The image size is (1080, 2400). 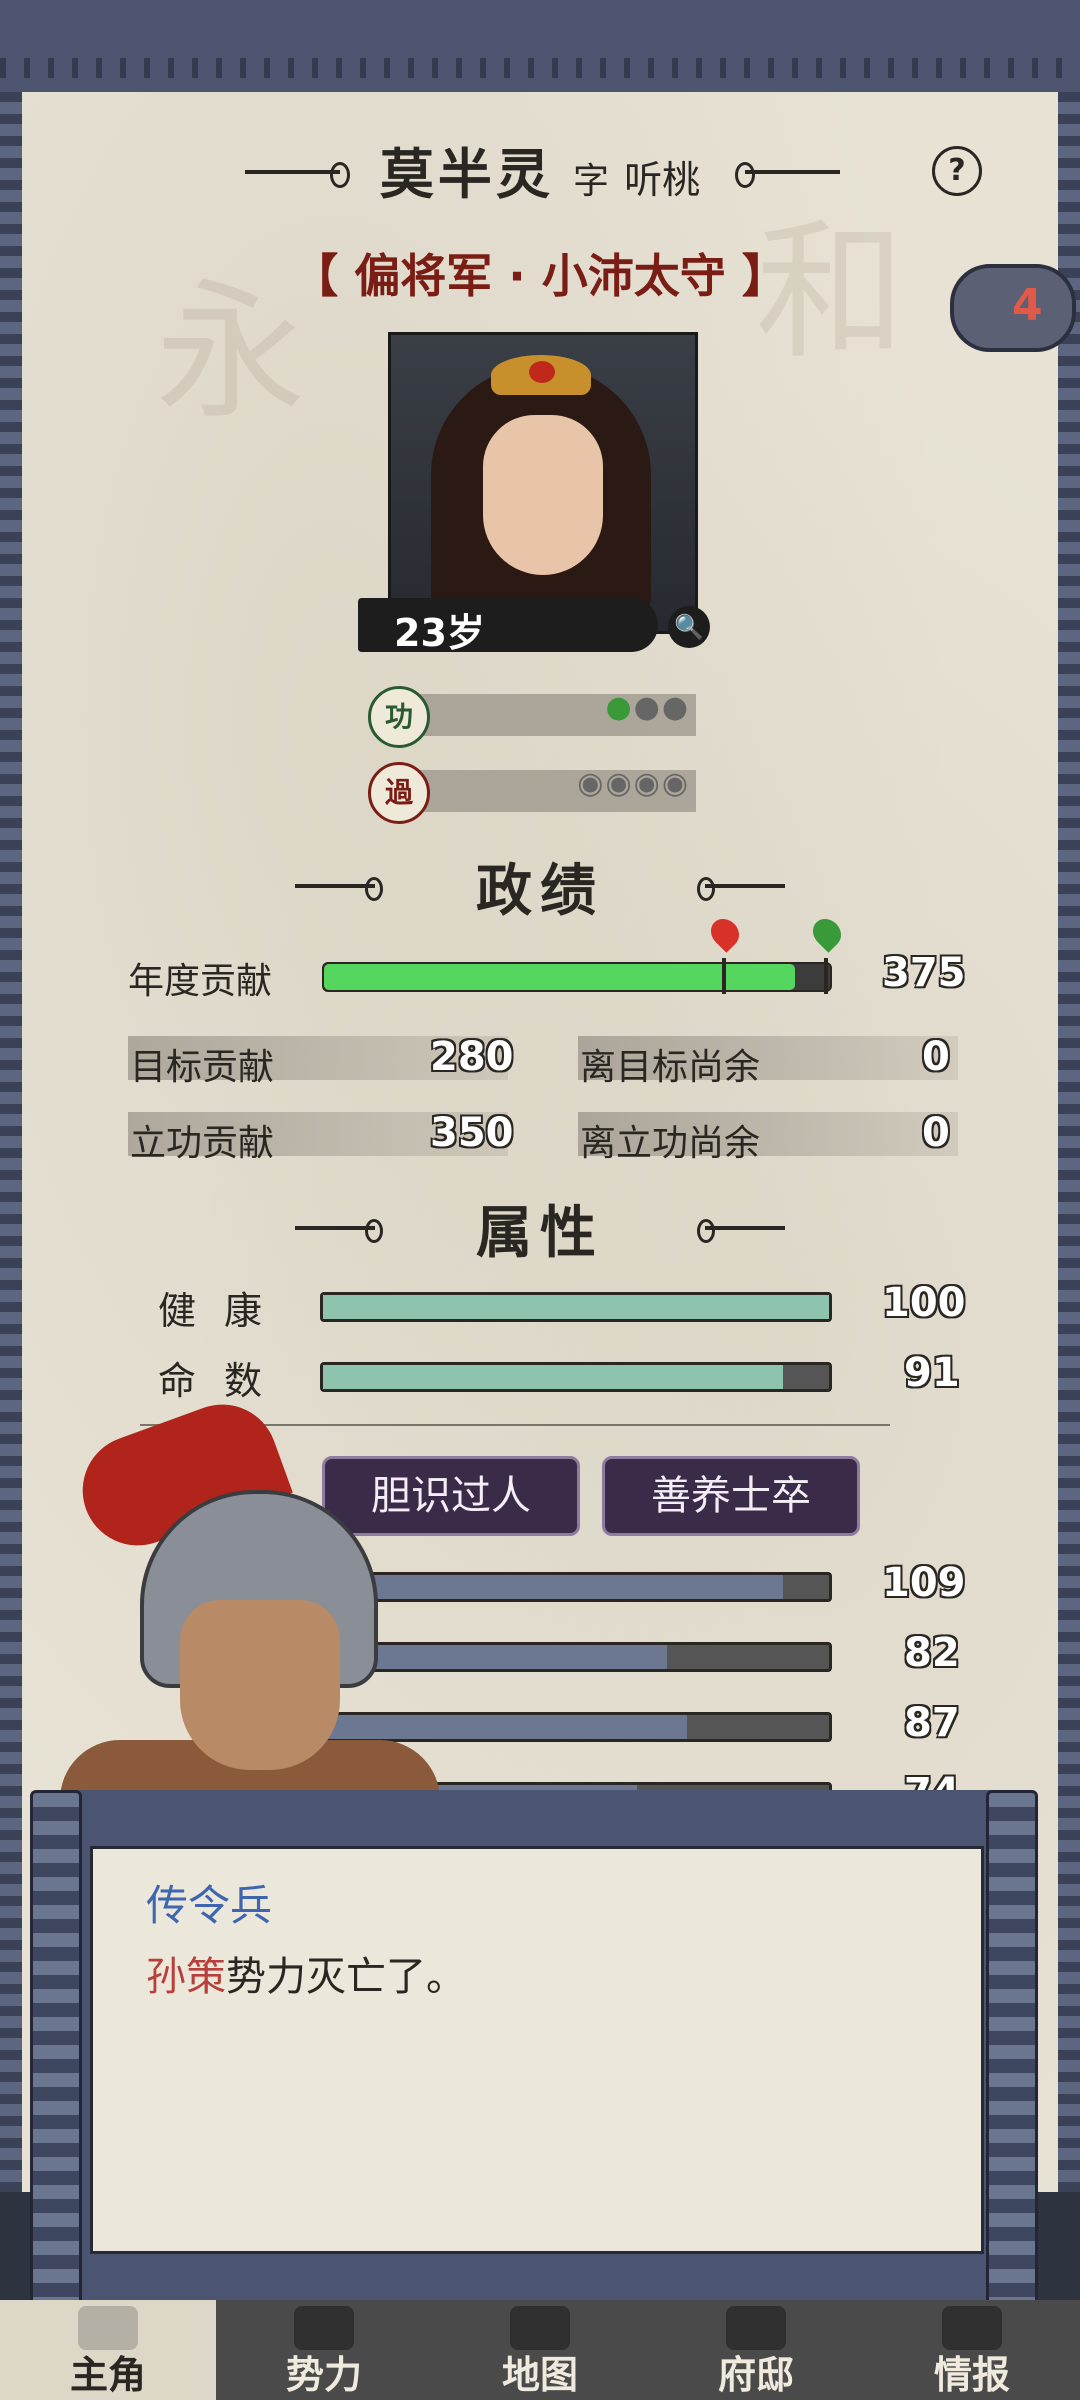 I want to click on target-remain-value: 0, so click(x=936, y=1057).